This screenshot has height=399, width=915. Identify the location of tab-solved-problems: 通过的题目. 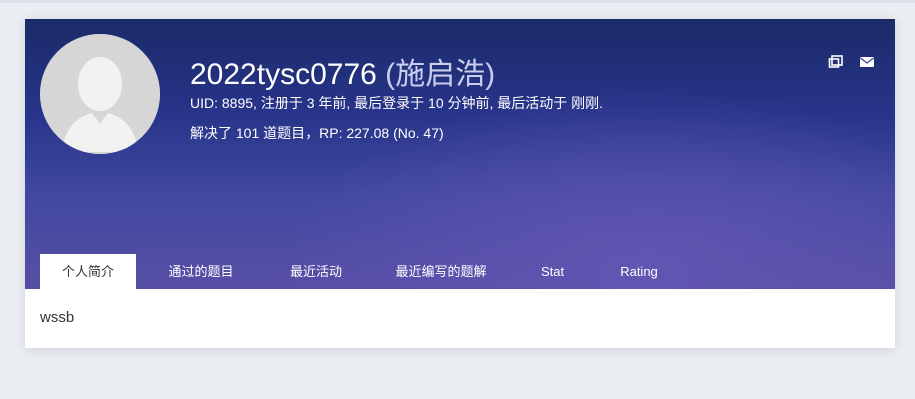
(201, 271).